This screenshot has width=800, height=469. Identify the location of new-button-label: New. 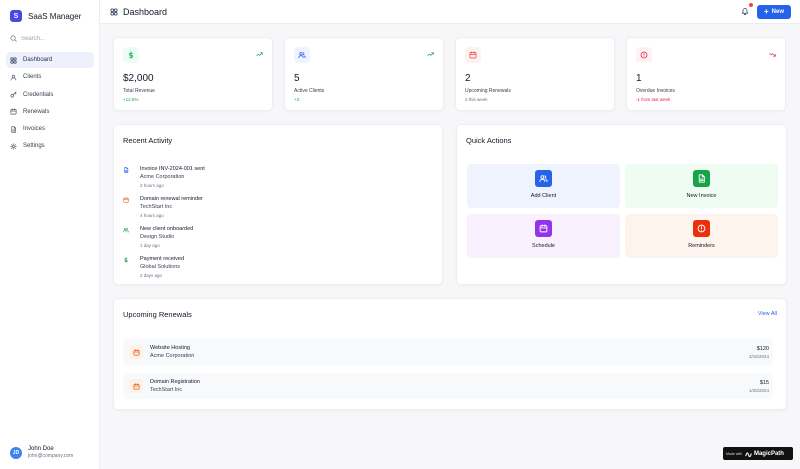
(777, 12).